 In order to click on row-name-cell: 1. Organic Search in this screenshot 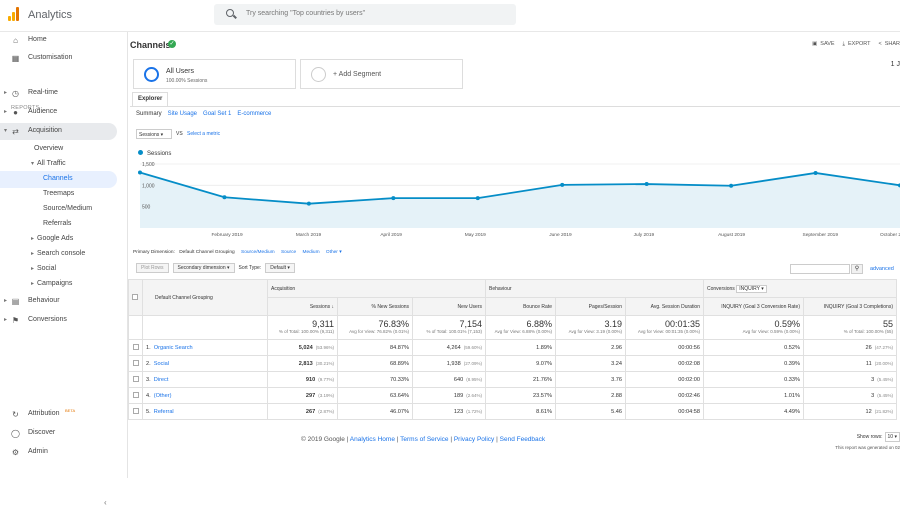, I will do `click(205, 348)`.